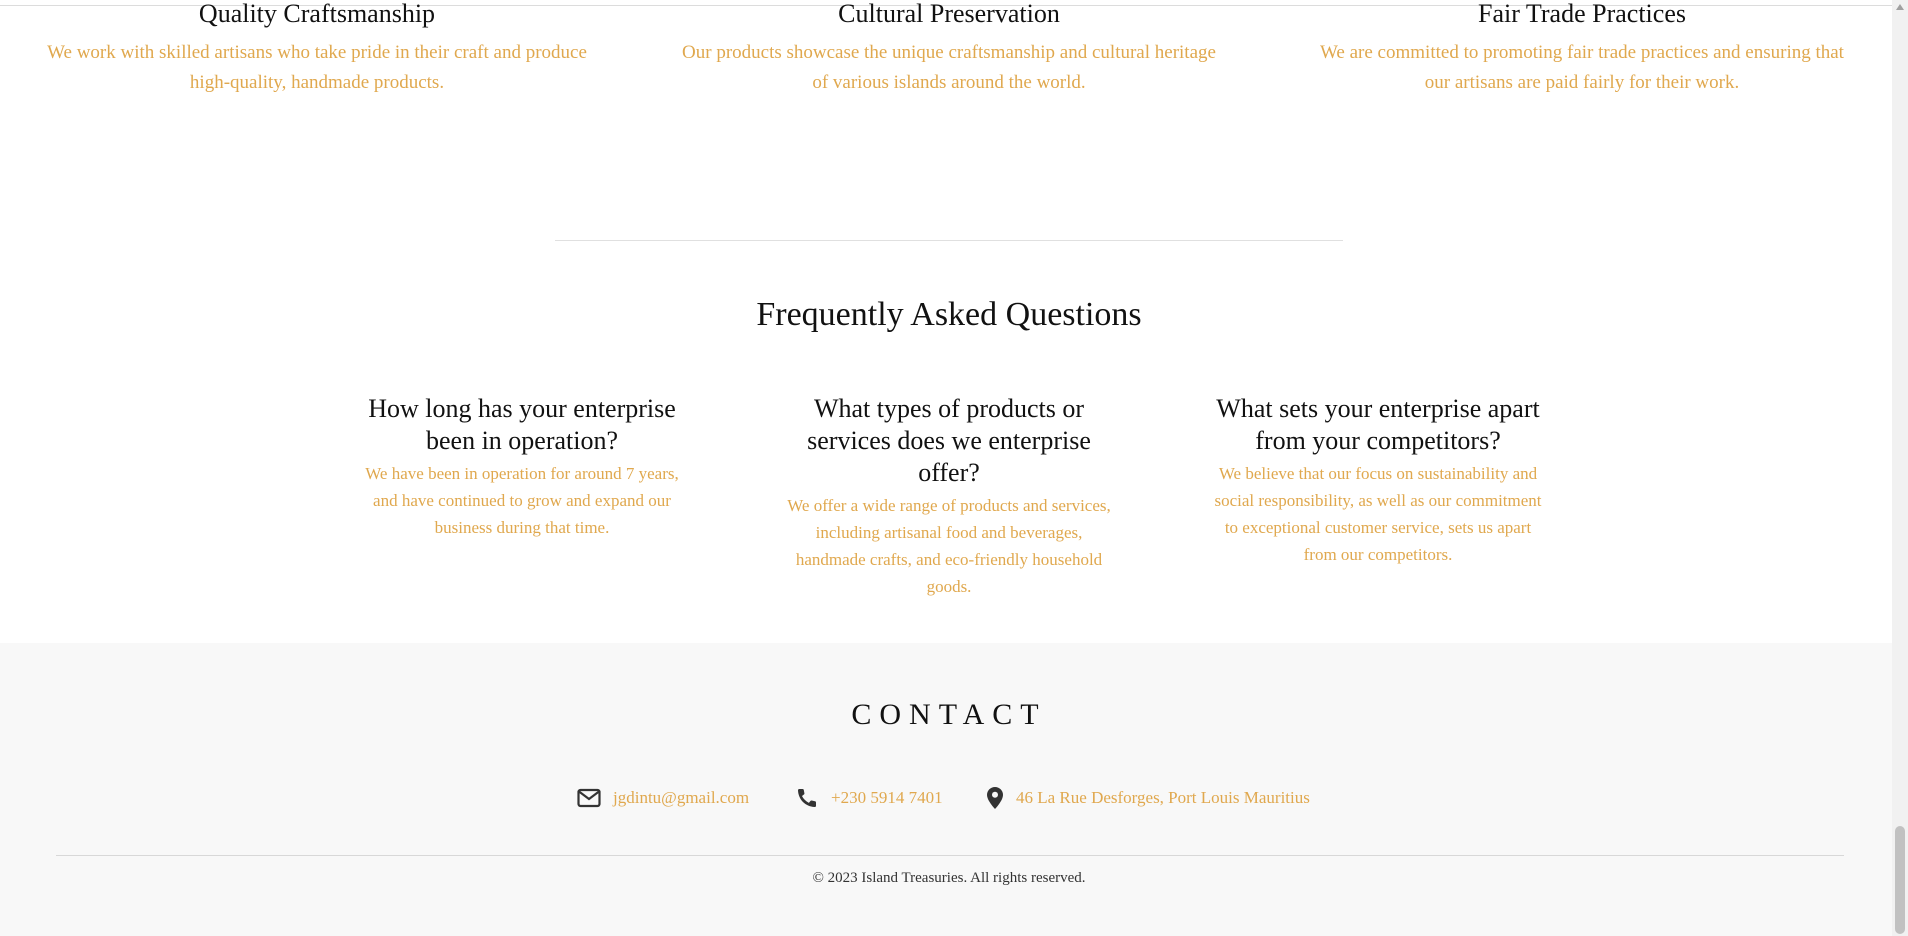 This screenshot has width=1908, height=936. I want to click on contact-phone: +230 5914 7401, so click(887, 797).